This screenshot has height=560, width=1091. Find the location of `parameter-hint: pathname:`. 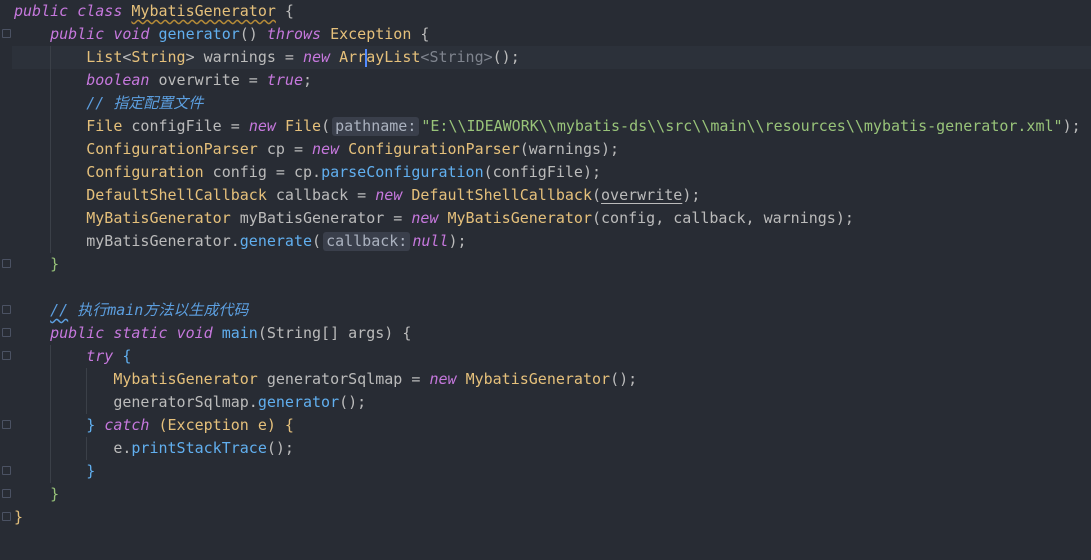

parameter-hint: pathname: is located at coordinates (376, 126).